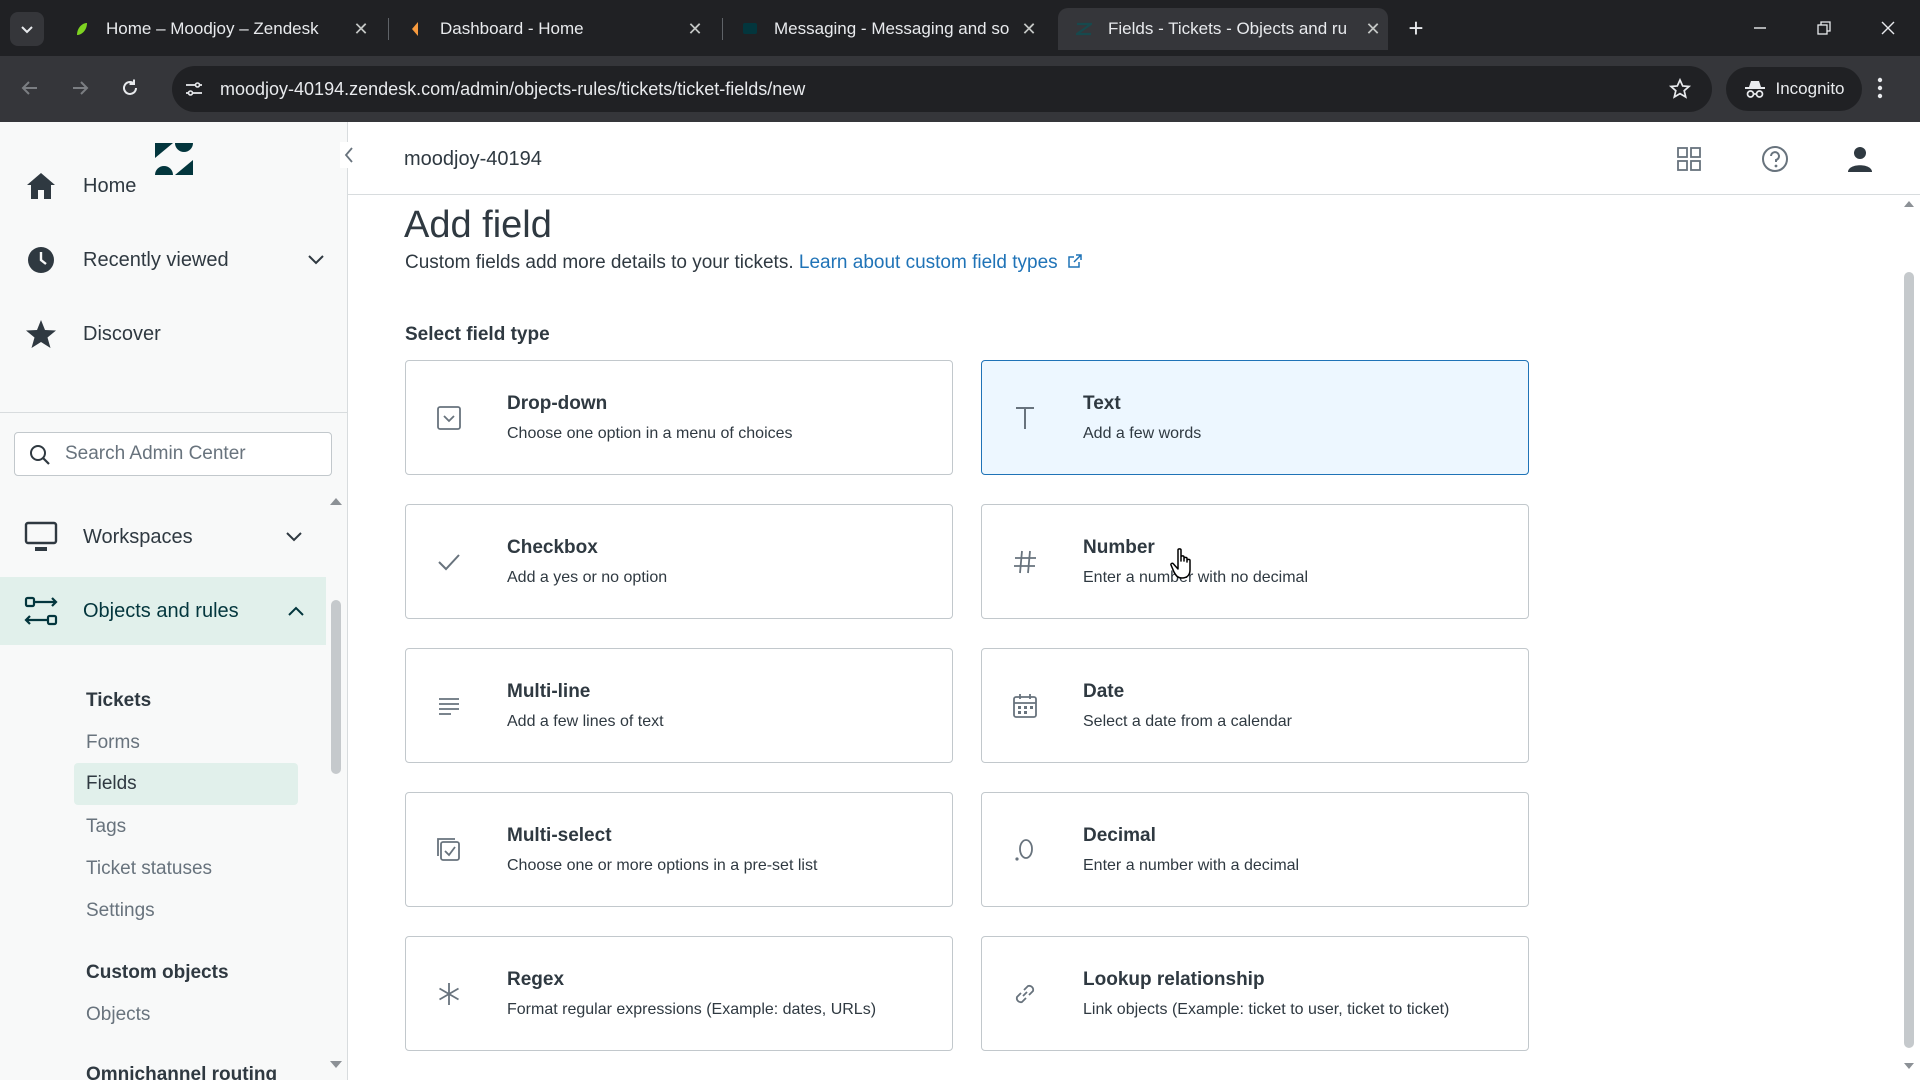 The height and width of the screenshot is (1080, 1920). What do you see at coordinates (41, 260) in the screenshot?
I see `clock-icon` at bounding box center [41, 260].